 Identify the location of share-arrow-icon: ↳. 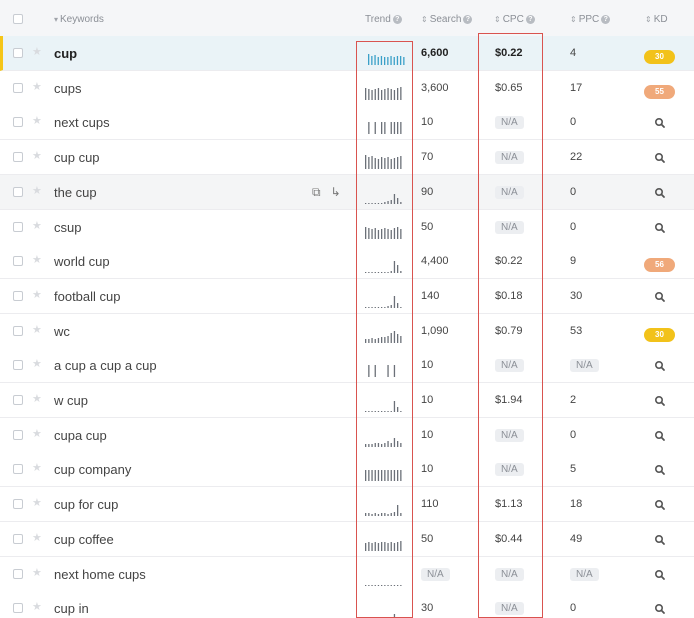
(336, 192).